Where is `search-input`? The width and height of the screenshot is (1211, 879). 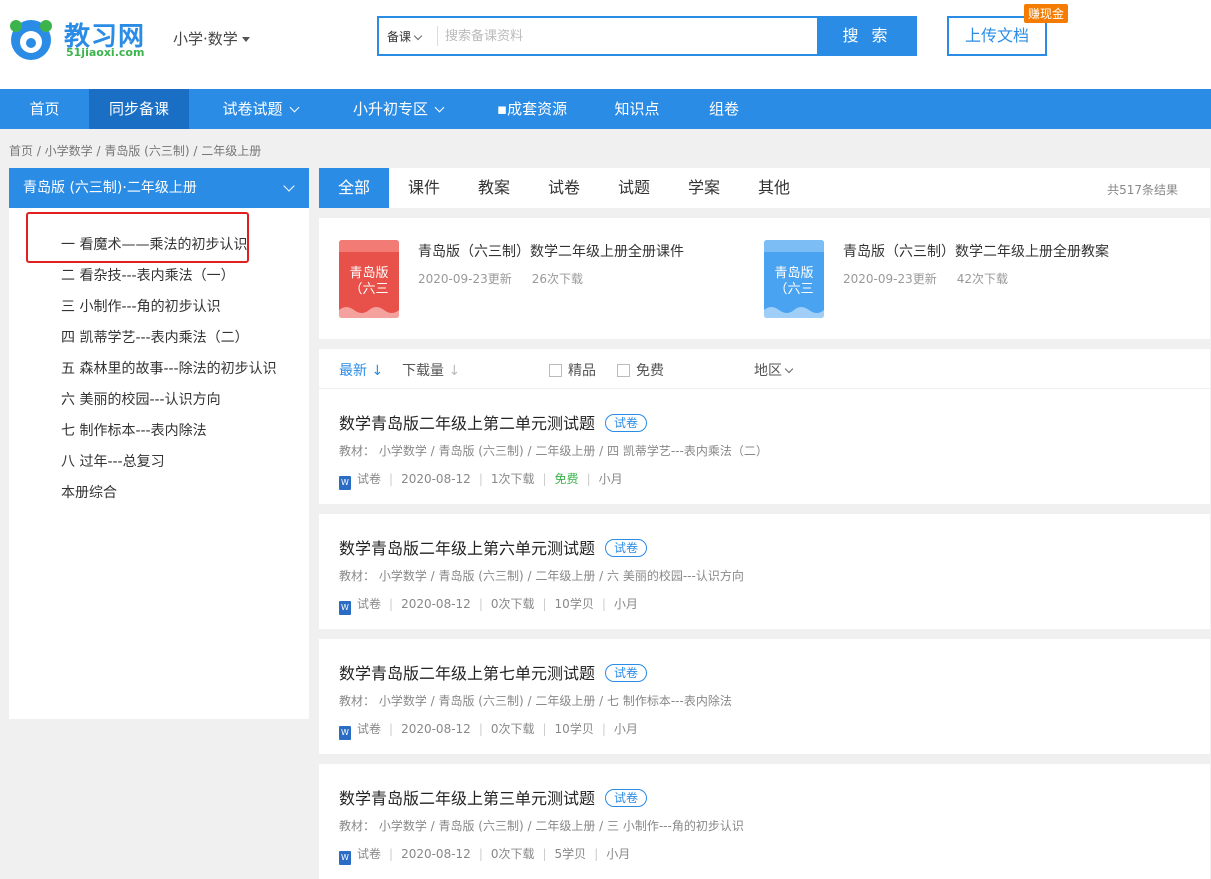
search-input is located at coordinates (630, 36).